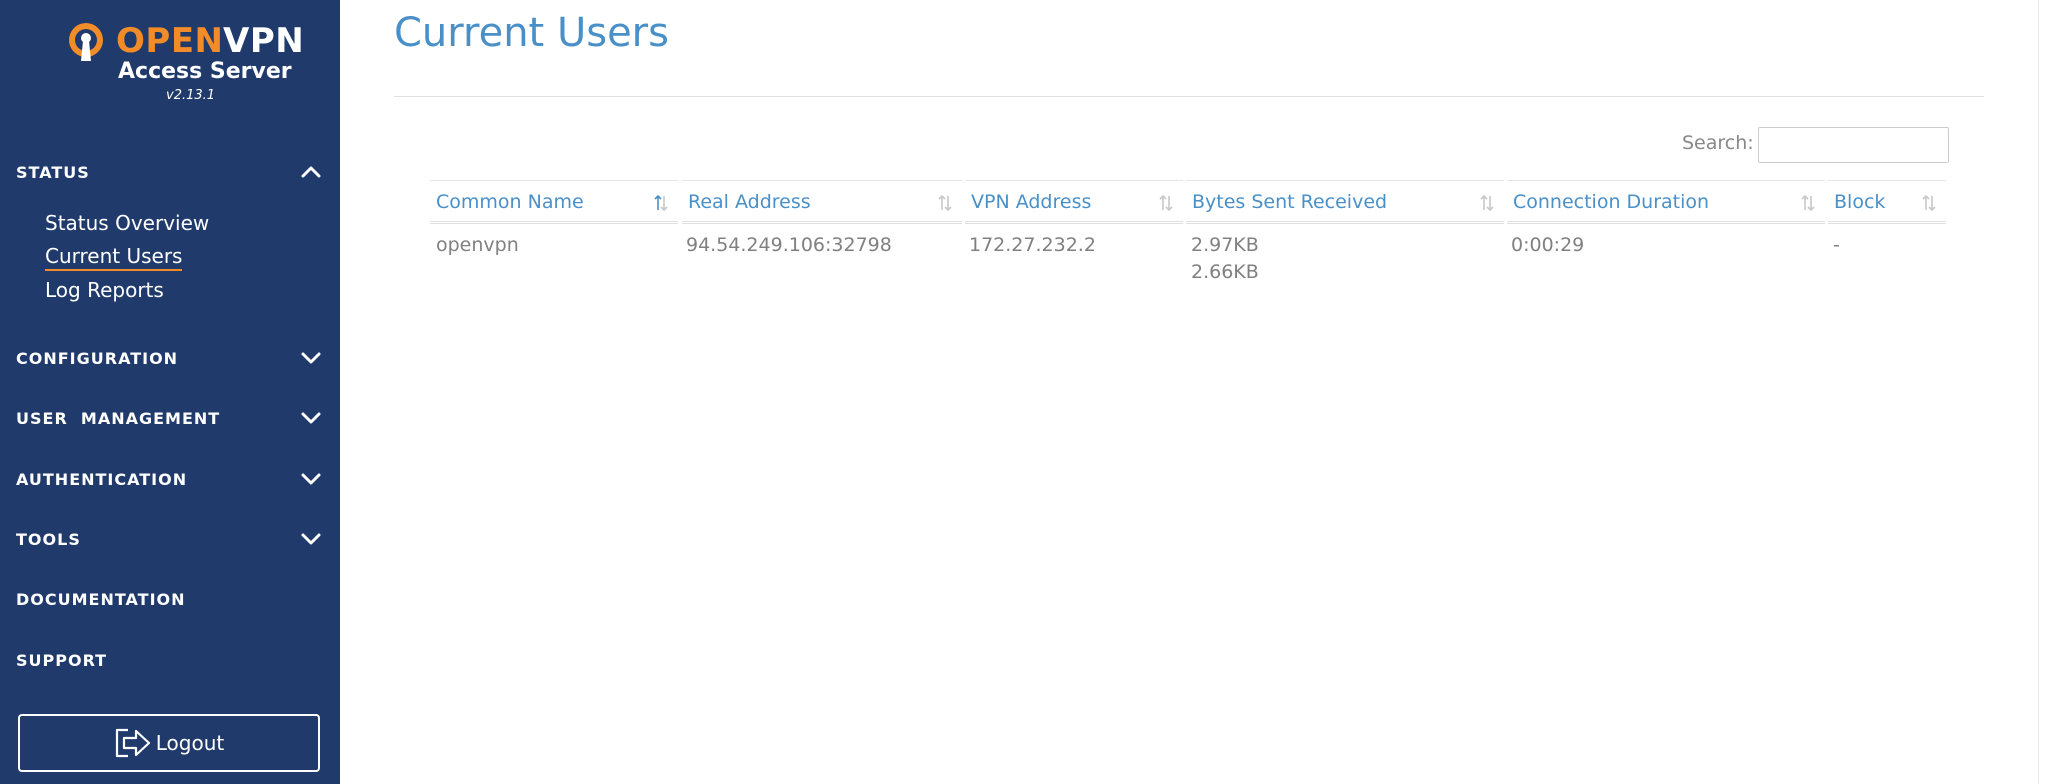  What do you see at coordinates (205, 71) in the screenshot?
I see `logo-product-name: Access Server` at bounding box center [205, 71].